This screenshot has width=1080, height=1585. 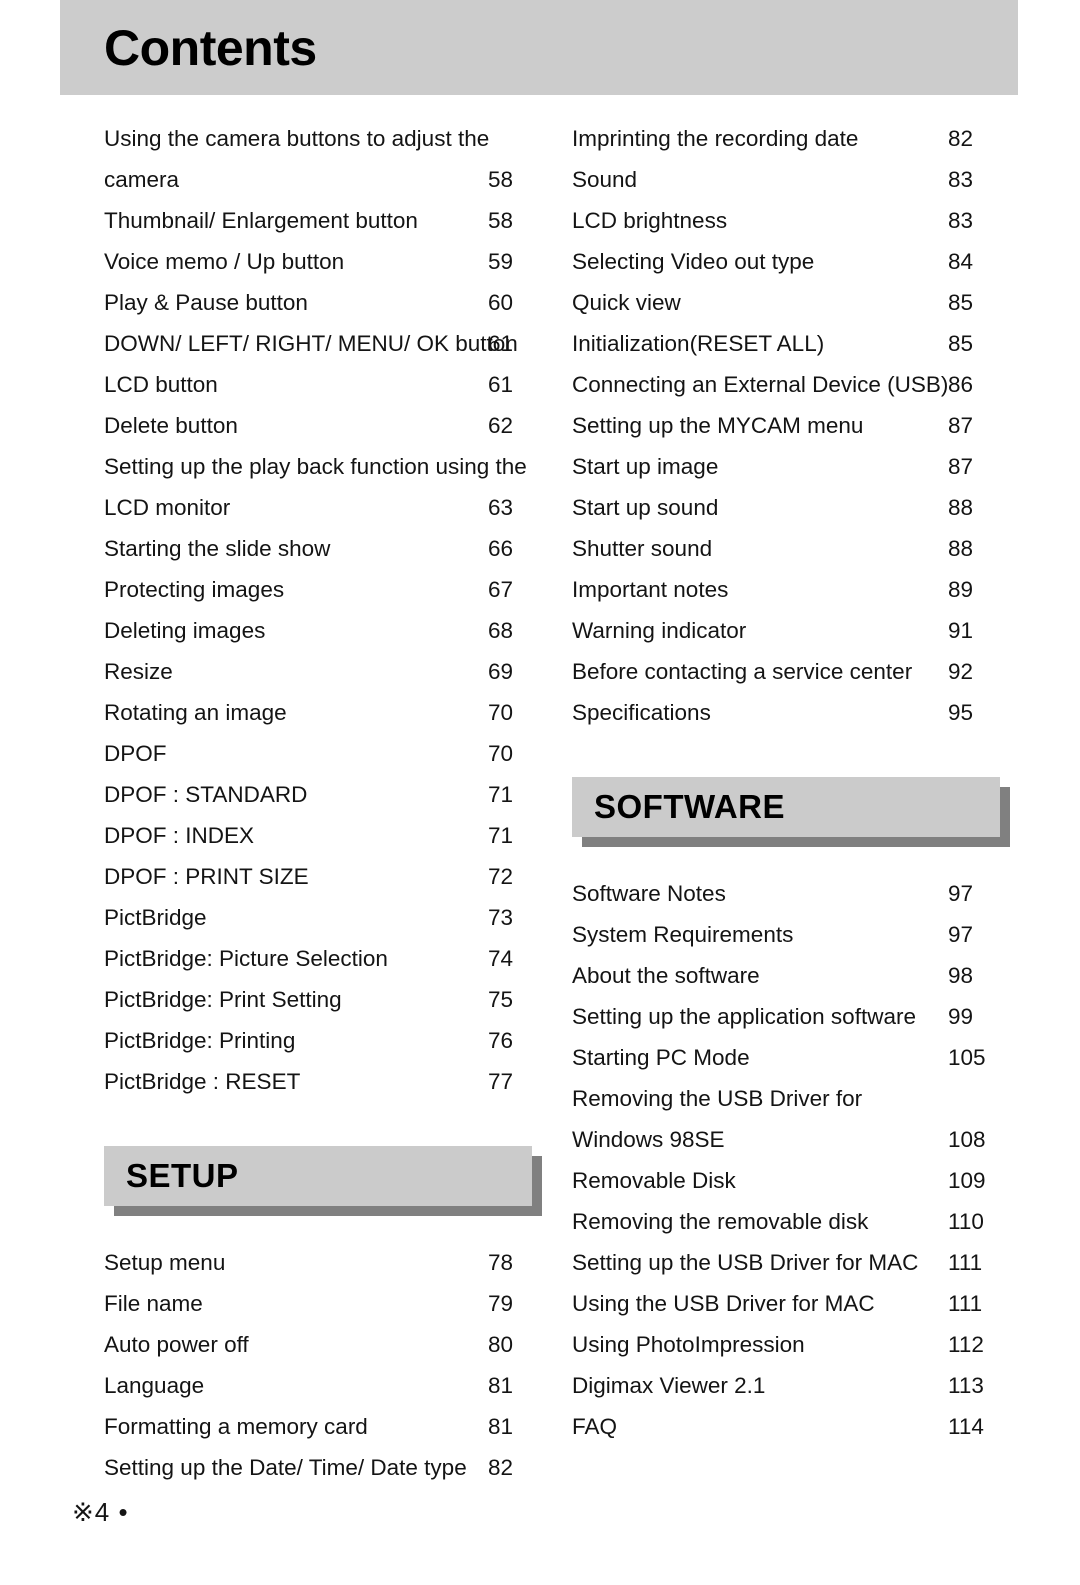 What do you see at coordinates (792, 975) in the screenshot?
I see `toc-entry: About the software 98` at bounding box center [792, 975].